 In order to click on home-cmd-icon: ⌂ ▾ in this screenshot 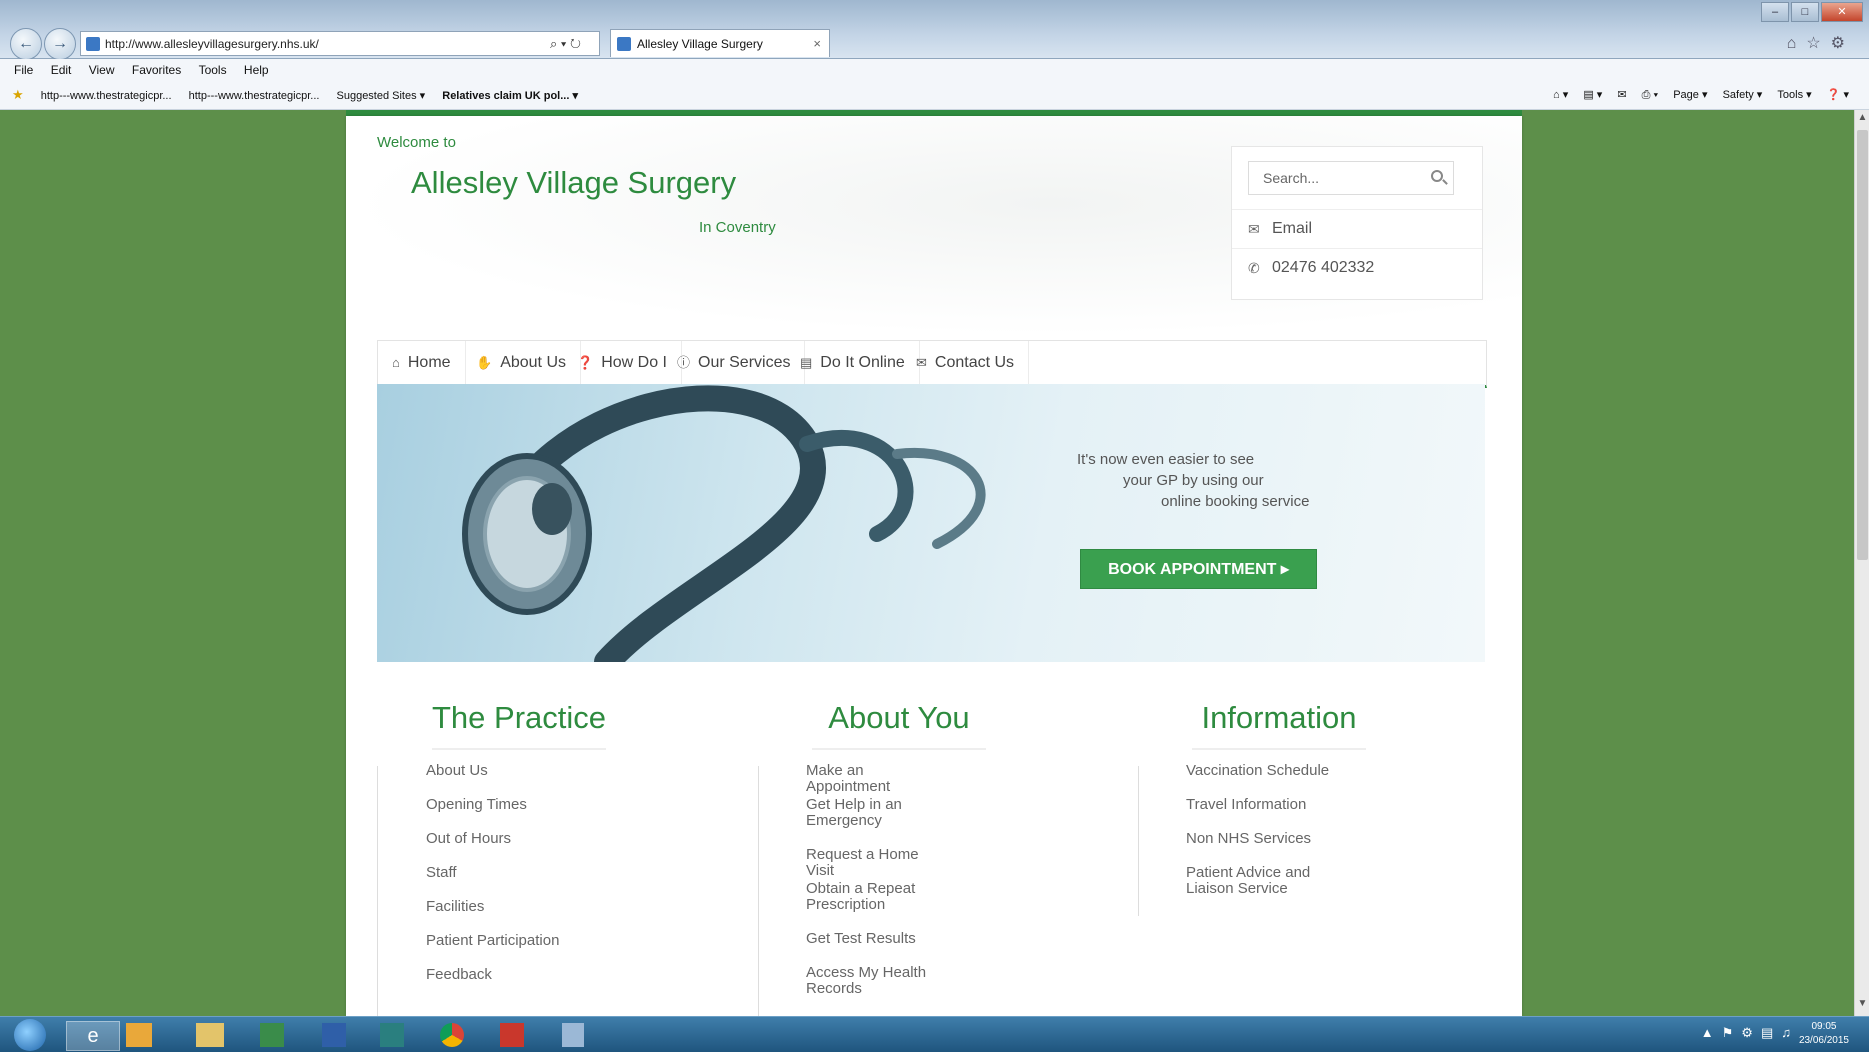, I will do `click(1560, 95)`.